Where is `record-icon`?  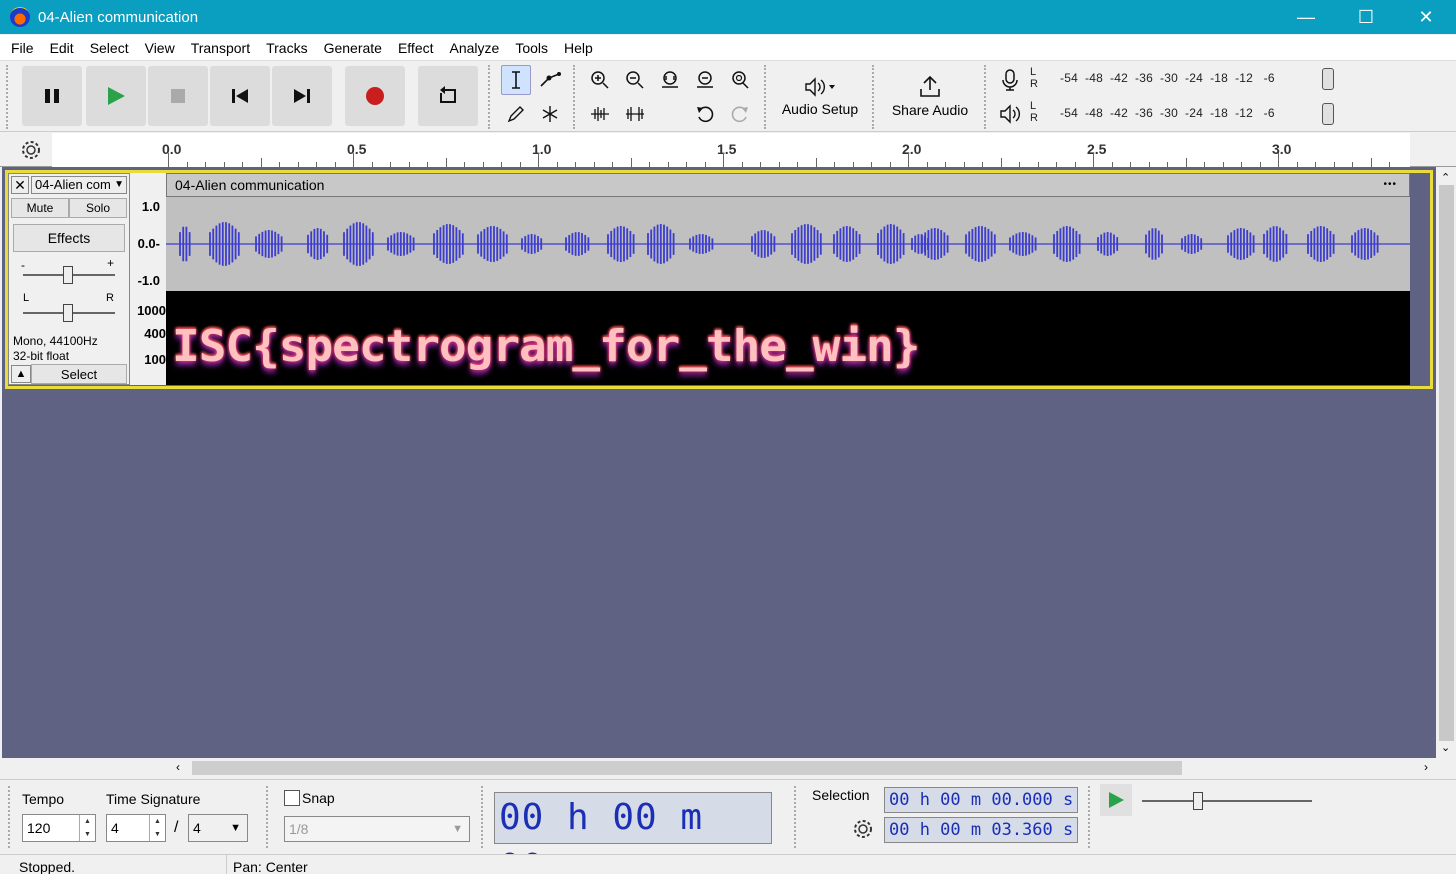
record-icon is located at coordinates (375, 96).